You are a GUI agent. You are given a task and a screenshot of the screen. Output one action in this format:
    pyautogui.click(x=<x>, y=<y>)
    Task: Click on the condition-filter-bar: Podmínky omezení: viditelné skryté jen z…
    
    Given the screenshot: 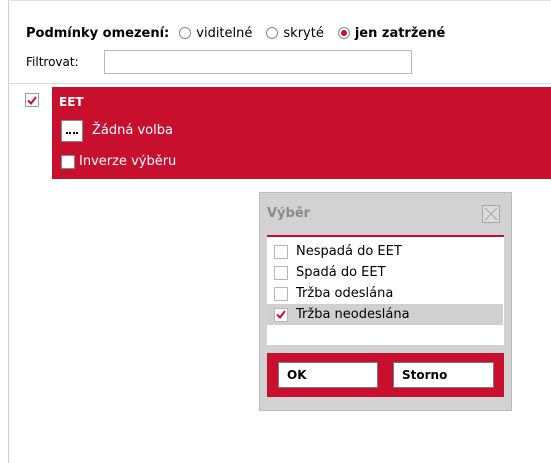 What is the action you would take?
    pyautogui.click(x=242, y=33)
    